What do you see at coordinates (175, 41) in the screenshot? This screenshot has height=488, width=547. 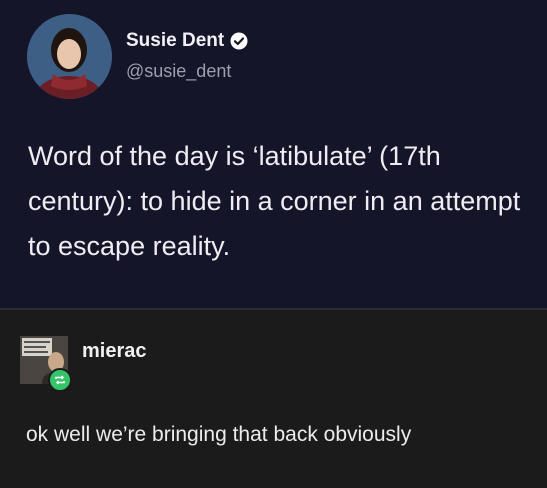 I see `display-name: Susie Dent` at bounding box center [175, 41].